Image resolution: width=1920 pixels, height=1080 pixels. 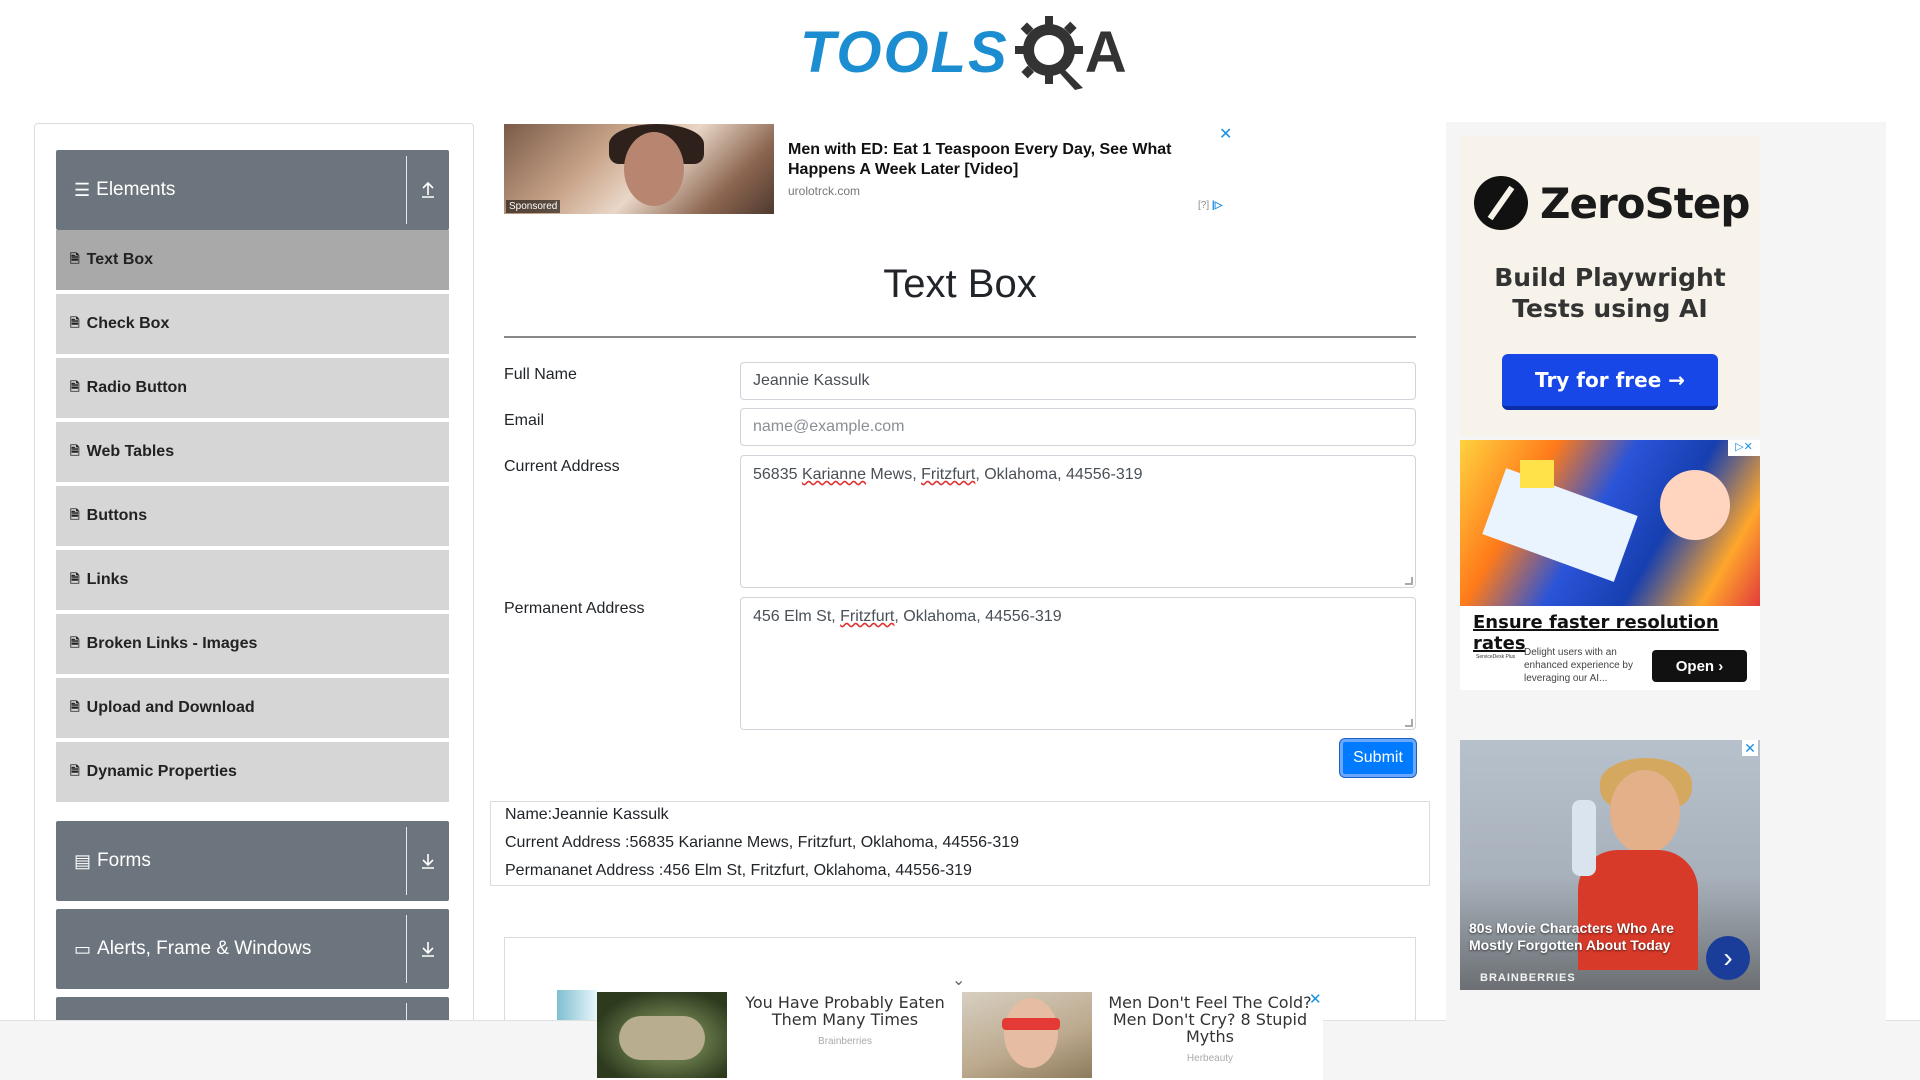 I want to click on adchoices-icon: ▷✕, so click(x=1744, y=448).